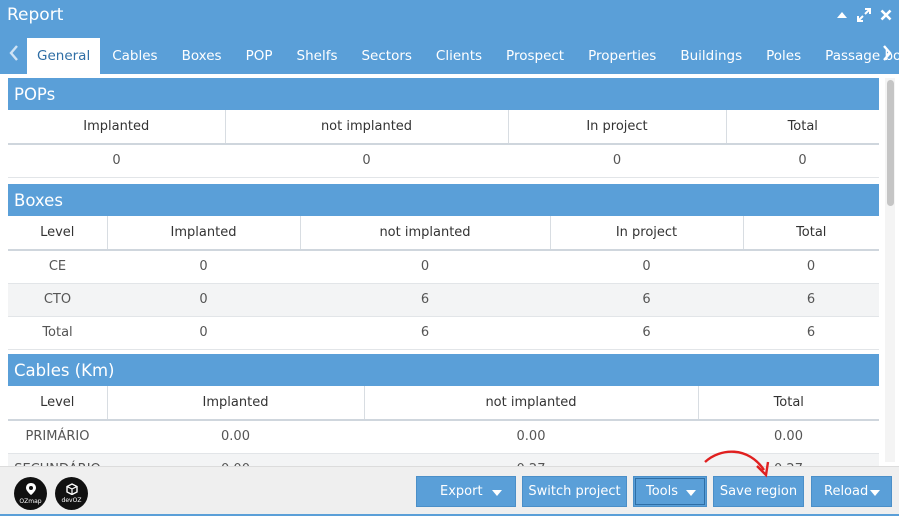  Describe the element at coordinates (30, 501) in the screenshot. I see `ozmap-logo-text: OZmap` at that location.